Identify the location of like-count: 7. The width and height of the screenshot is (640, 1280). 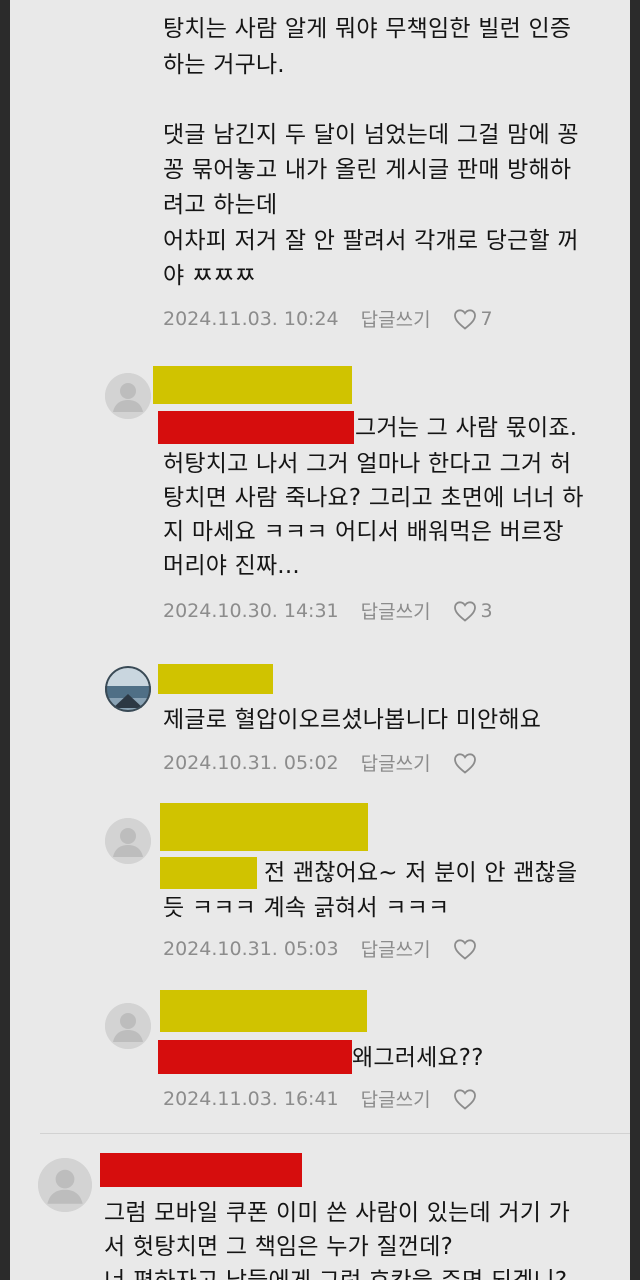
(486, 318).